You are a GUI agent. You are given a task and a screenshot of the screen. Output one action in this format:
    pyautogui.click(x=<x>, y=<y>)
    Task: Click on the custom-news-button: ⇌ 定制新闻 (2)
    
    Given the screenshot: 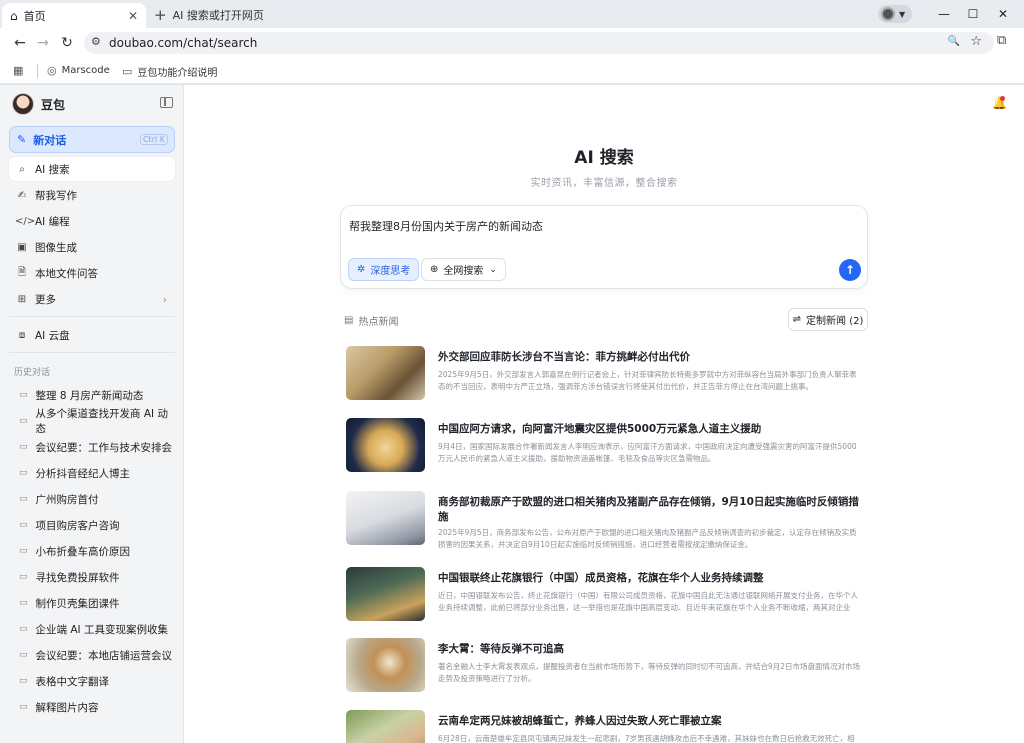 What is the action you would take?
    pyautogui.click(x=828, y=319)
    